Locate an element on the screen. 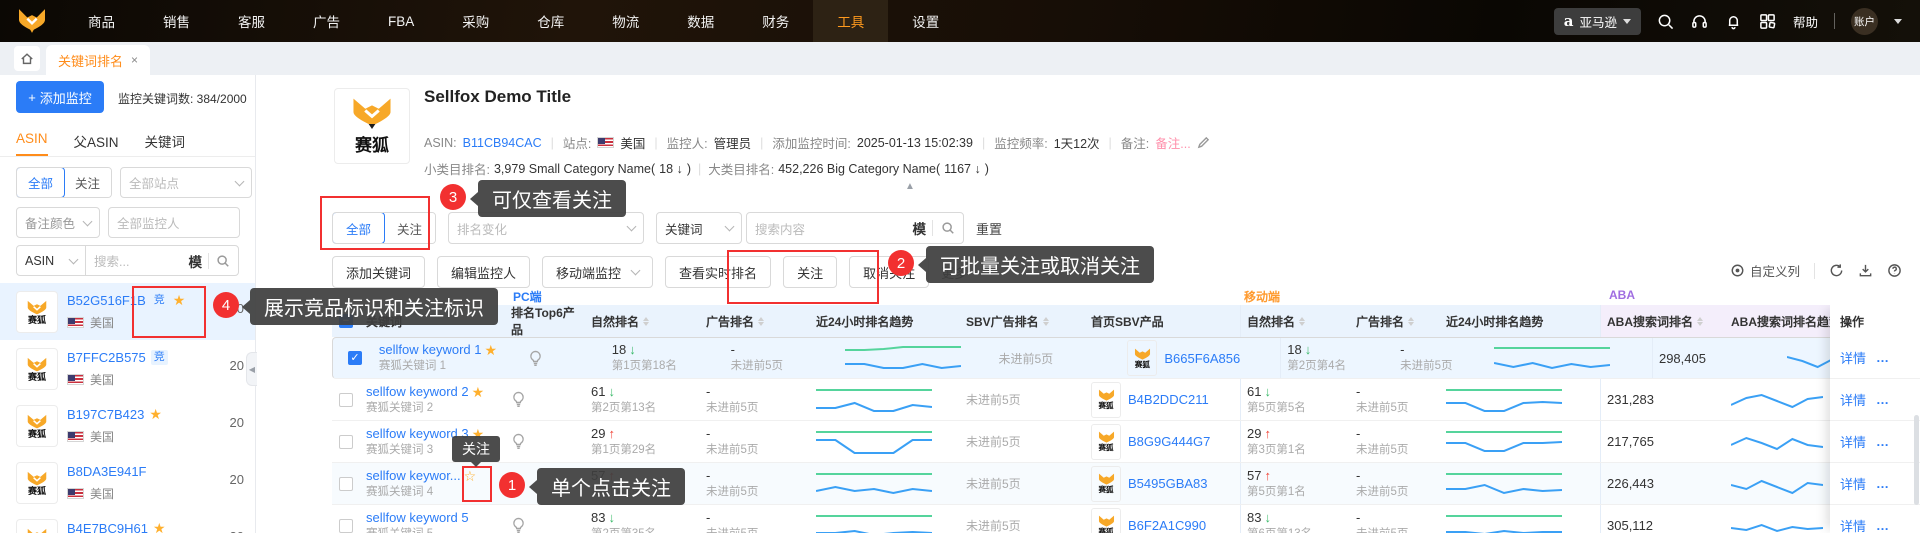 This screenshot has width=1920, height=533. nav-item-service: 客服 is located at coordinates (251, 21).